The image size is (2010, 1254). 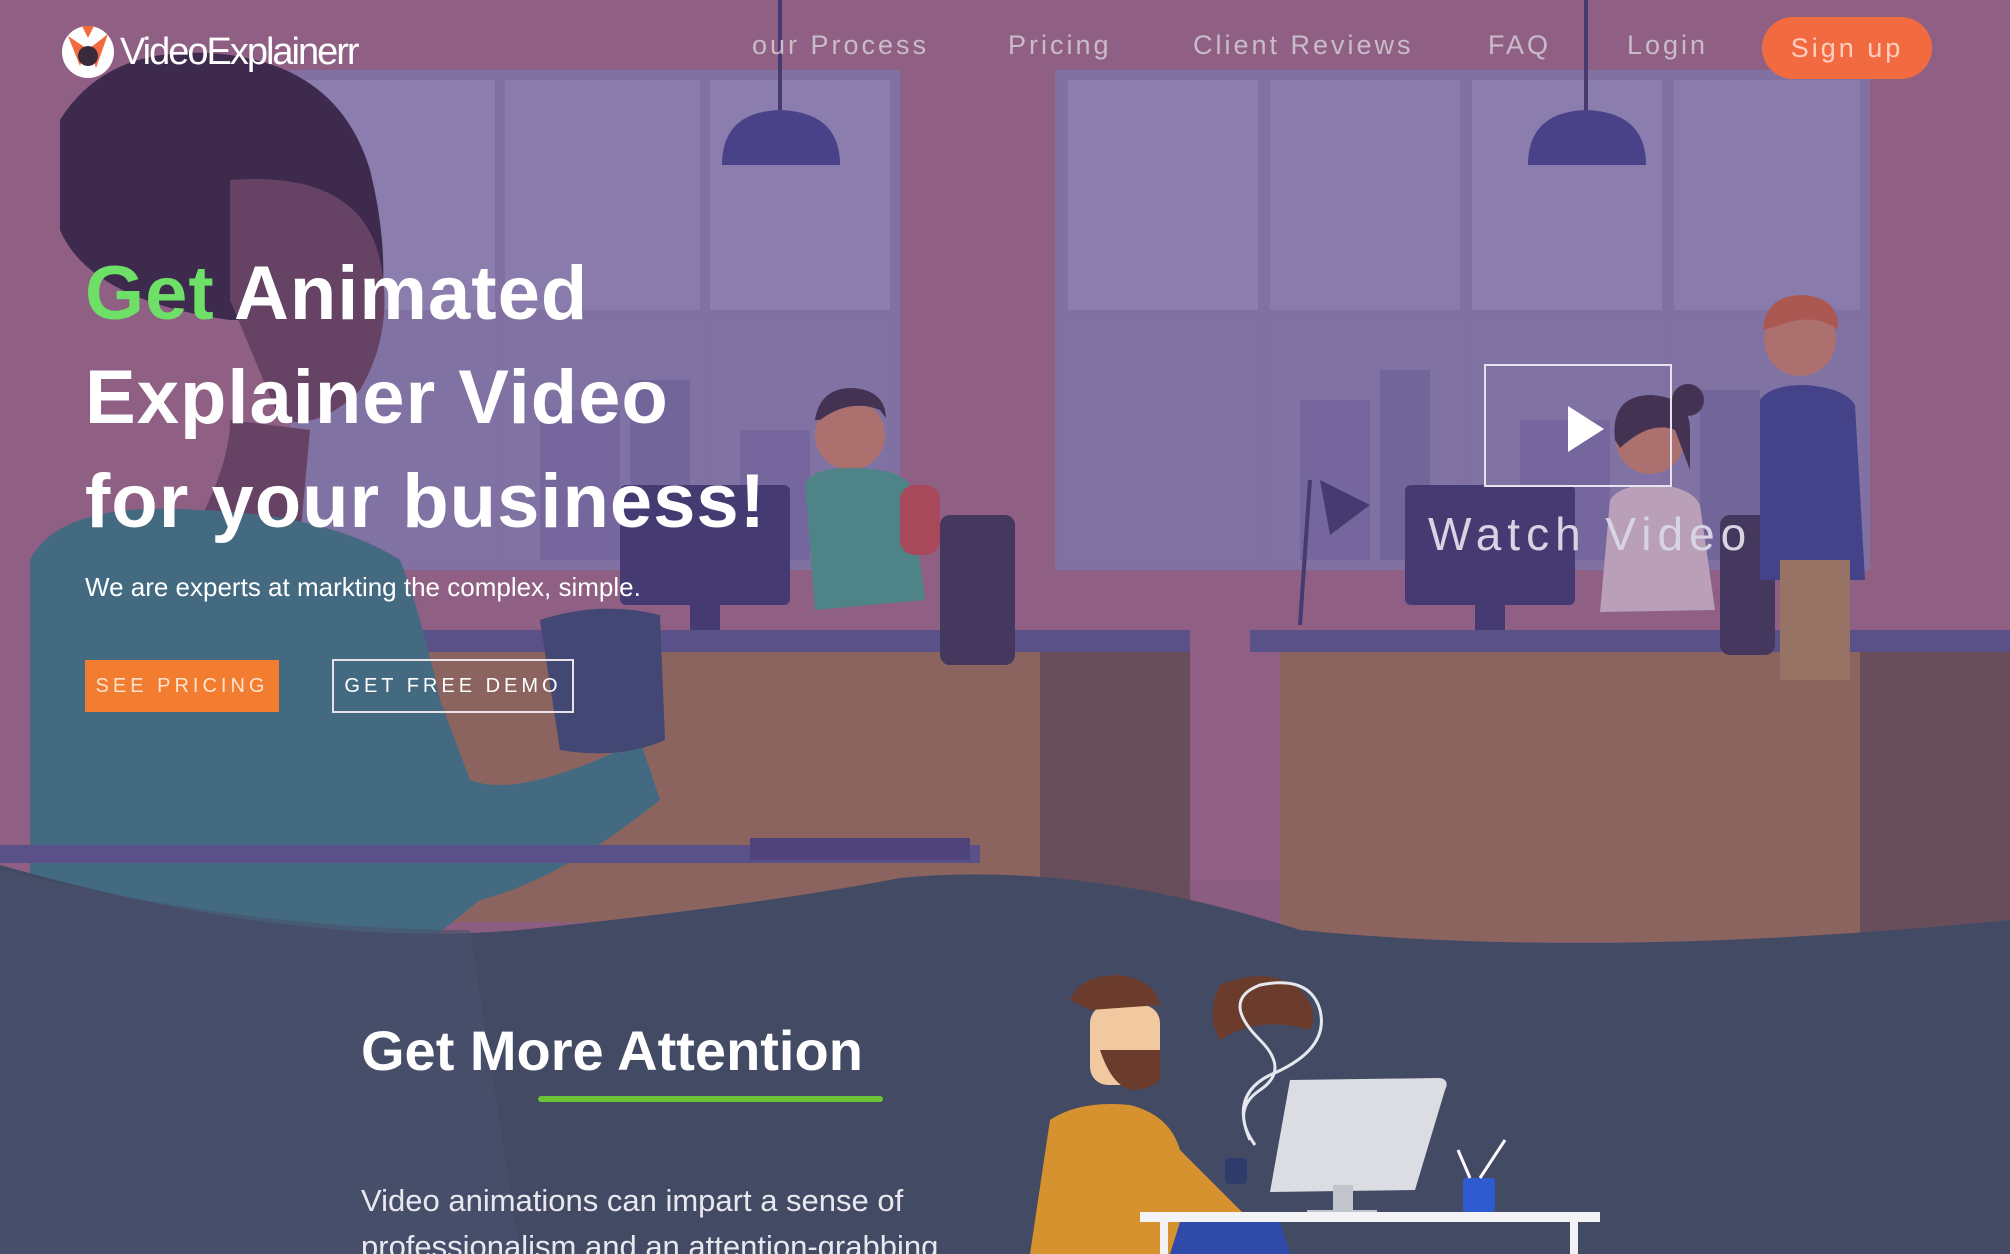 I want to click on nav-link-our-process: our Process, so click(x=840, y=45).